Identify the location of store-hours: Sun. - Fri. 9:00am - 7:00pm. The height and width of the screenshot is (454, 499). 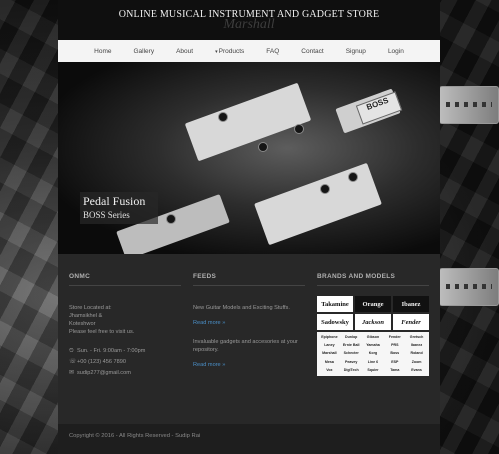
(111, 351).